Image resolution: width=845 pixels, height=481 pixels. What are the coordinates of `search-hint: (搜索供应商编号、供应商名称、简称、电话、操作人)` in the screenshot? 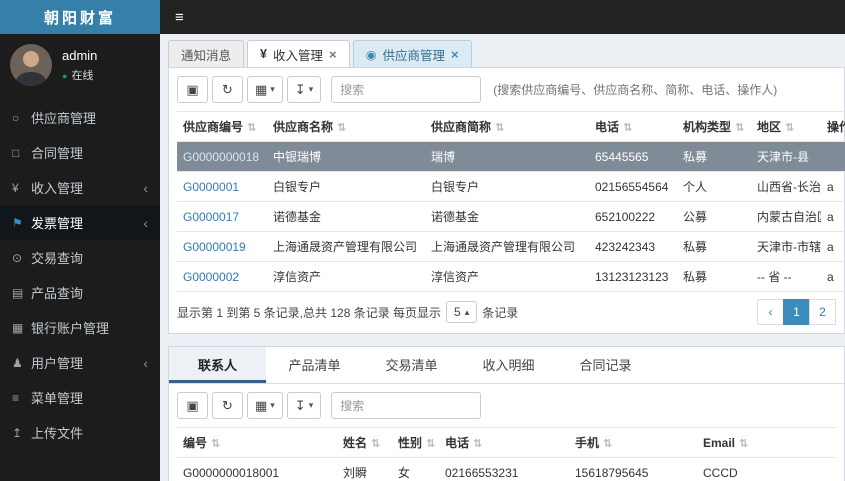 It's located at (635, 90).